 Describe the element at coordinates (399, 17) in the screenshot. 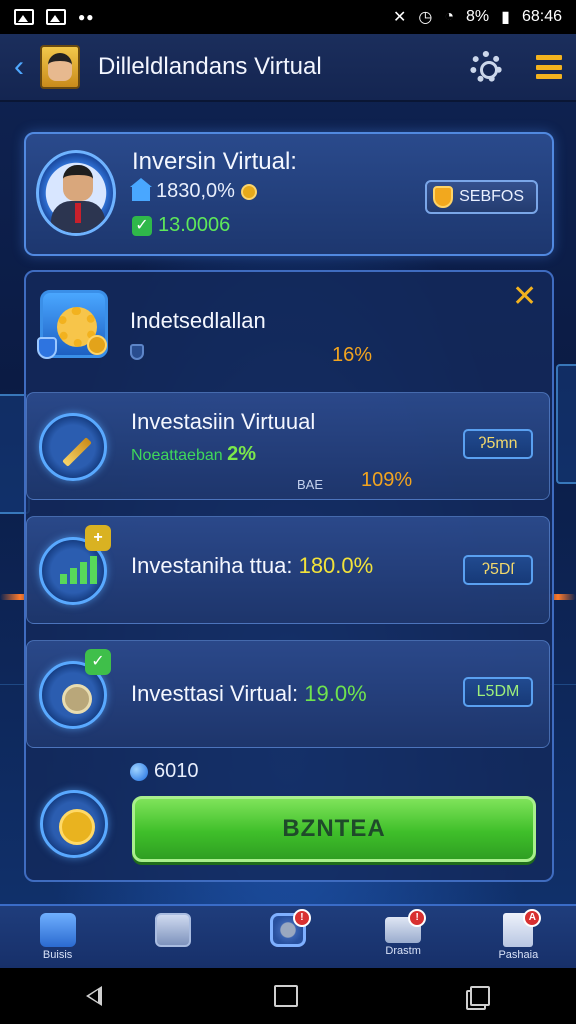

I see `mute-icon: ✕` at that location.